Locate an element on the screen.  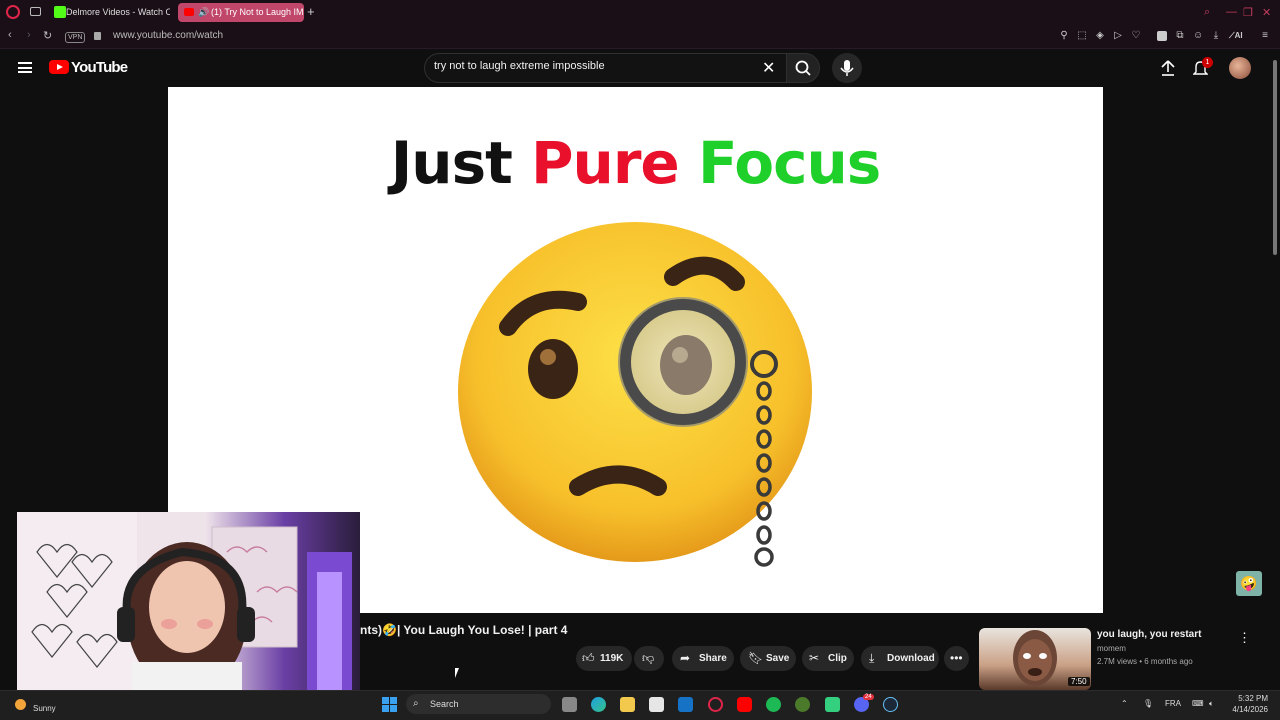
microphone-icon is located at coordinates (847, 68).